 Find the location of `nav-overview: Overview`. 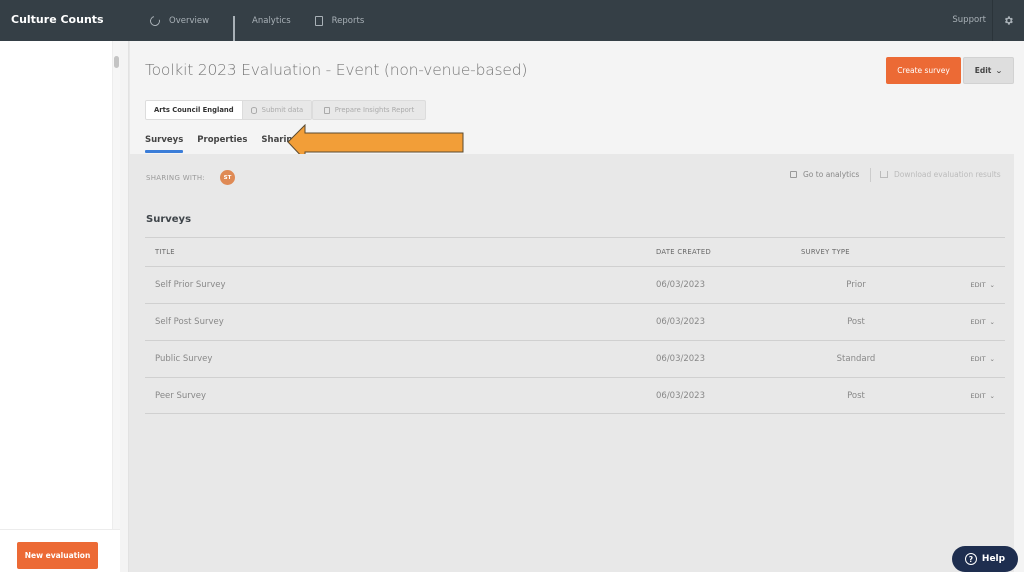

nav-overview: Overview is located at coordinates (179, 20).